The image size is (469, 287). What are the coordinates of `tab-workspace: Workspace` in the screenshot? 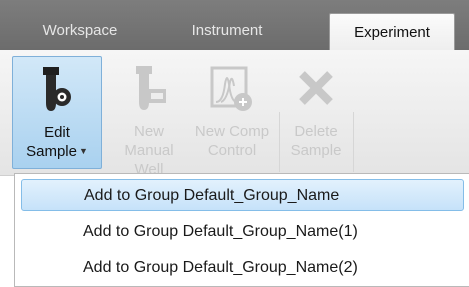 It's located at (80, 31).